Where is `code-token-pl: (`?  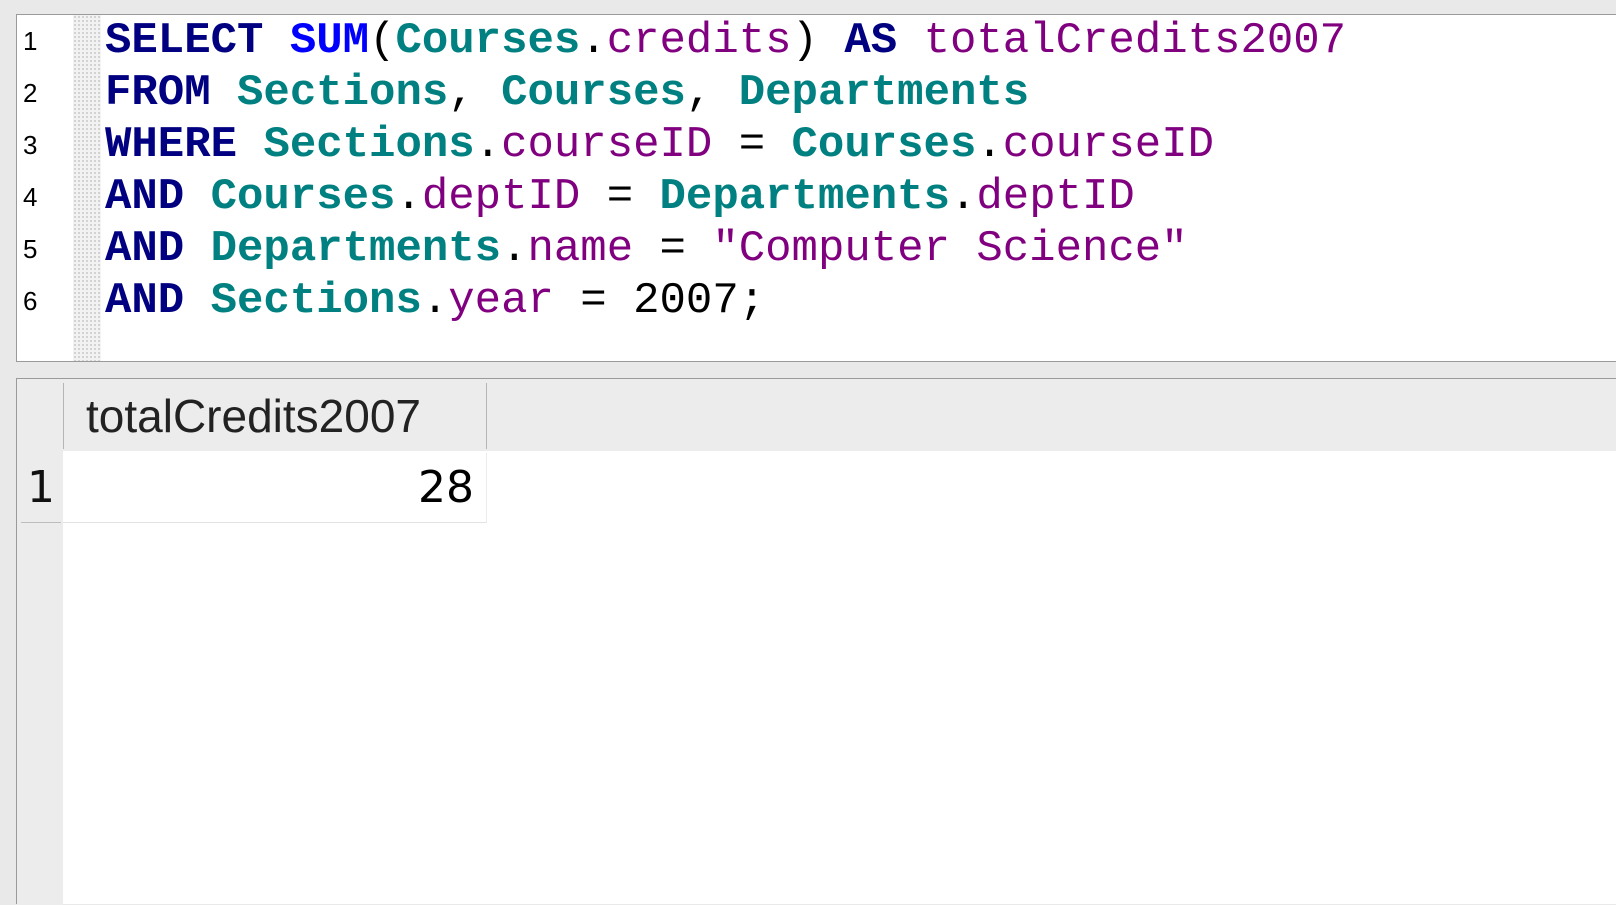 code-token-pl: ( is located at coordinates (382, 41).